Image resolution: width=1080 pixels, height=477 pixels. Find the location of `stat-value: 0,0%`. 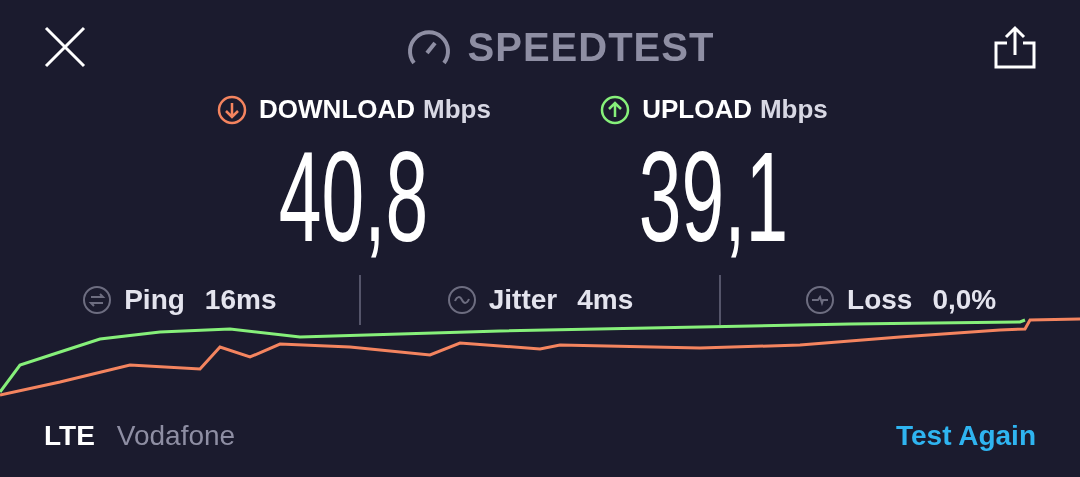

stat-value: 0,0% is located at coordinates (964, 300).